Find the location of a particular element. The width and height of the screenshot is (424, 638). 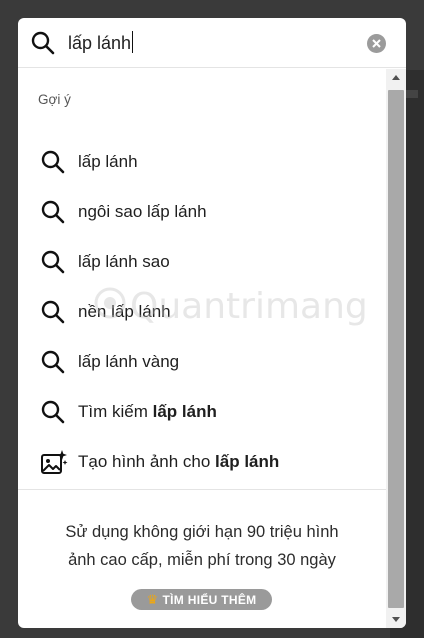

learn-more-button: ♛ TÌM HIỂU THÊM is located at coordinates (201, 599).